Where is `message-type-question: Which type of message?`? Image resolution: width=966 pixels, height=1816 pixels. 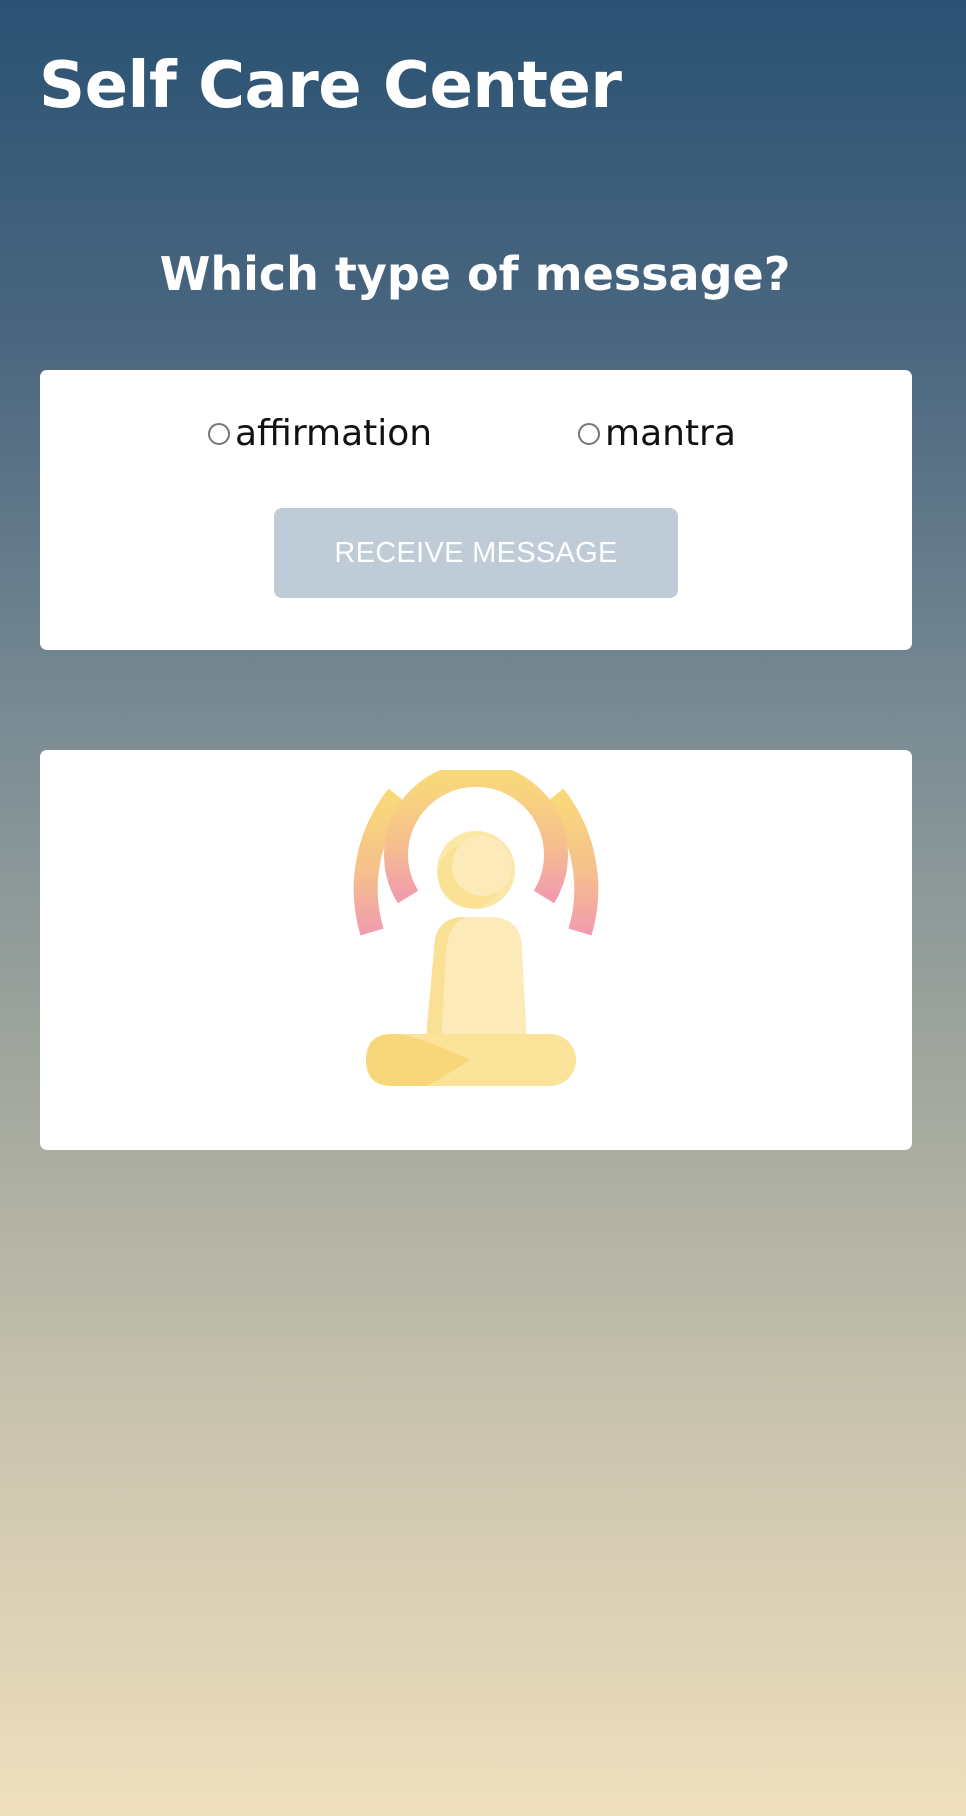 message-type-question: Which type of message? is located at coordinates (475, 274).